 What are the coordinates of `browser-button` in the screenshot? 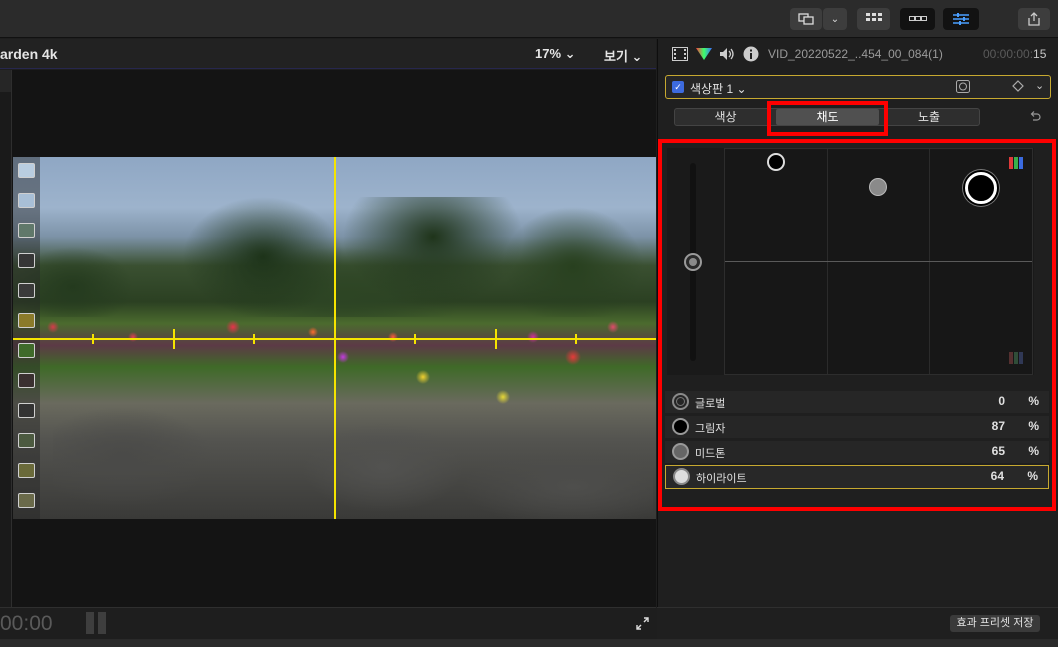 It's located at (873, 19).